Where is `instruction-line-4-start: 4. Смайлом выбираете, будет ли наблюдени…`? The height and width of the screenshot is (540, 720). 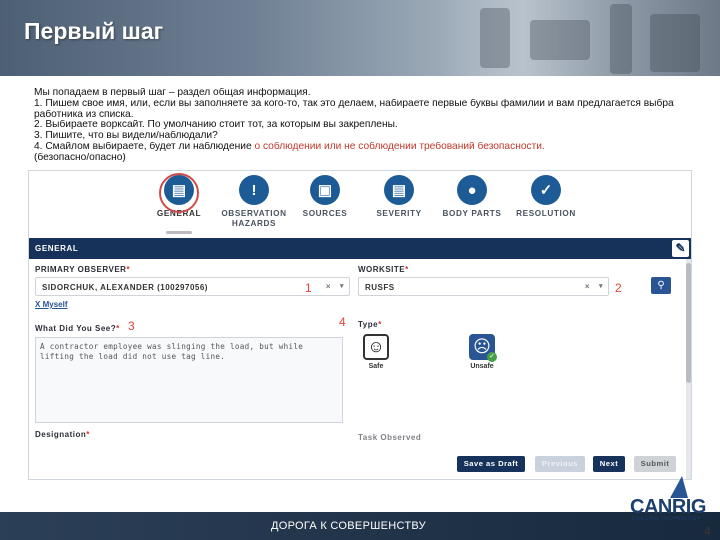 instruction-line-4-start: 4. Смайлом выбираете, будет ли наблюдени… is located at coordinates (144, 146).